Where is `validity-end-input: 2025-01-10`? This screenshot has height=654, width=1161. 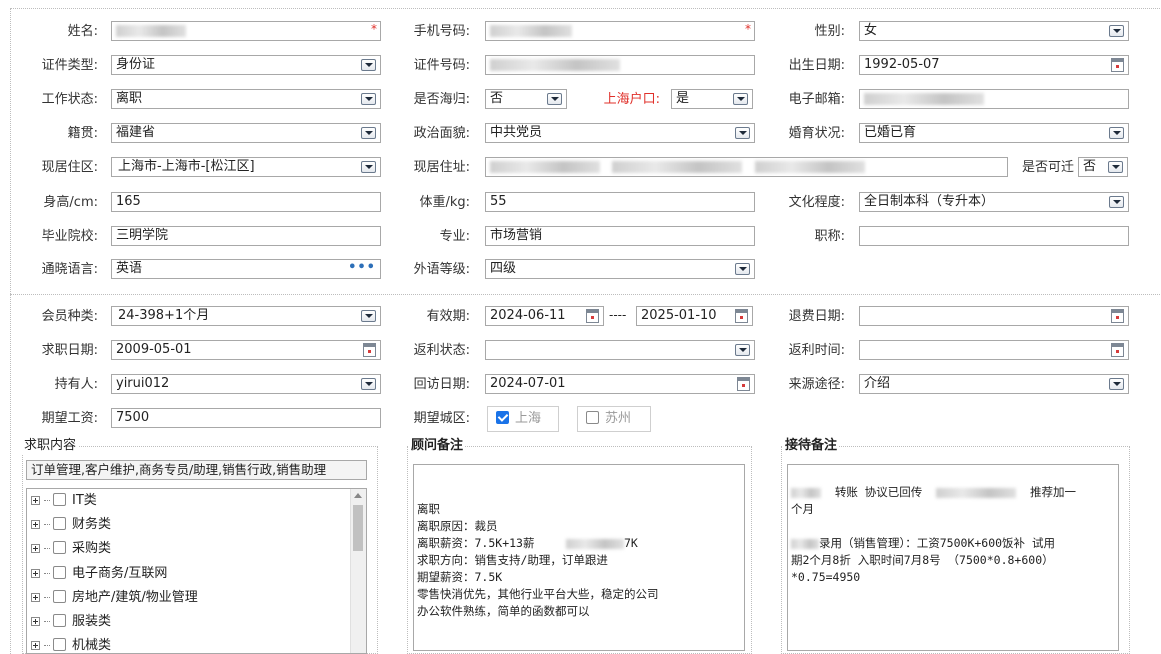 validity-end-input: 2025-01-10 is located at coordinates (694, 316).